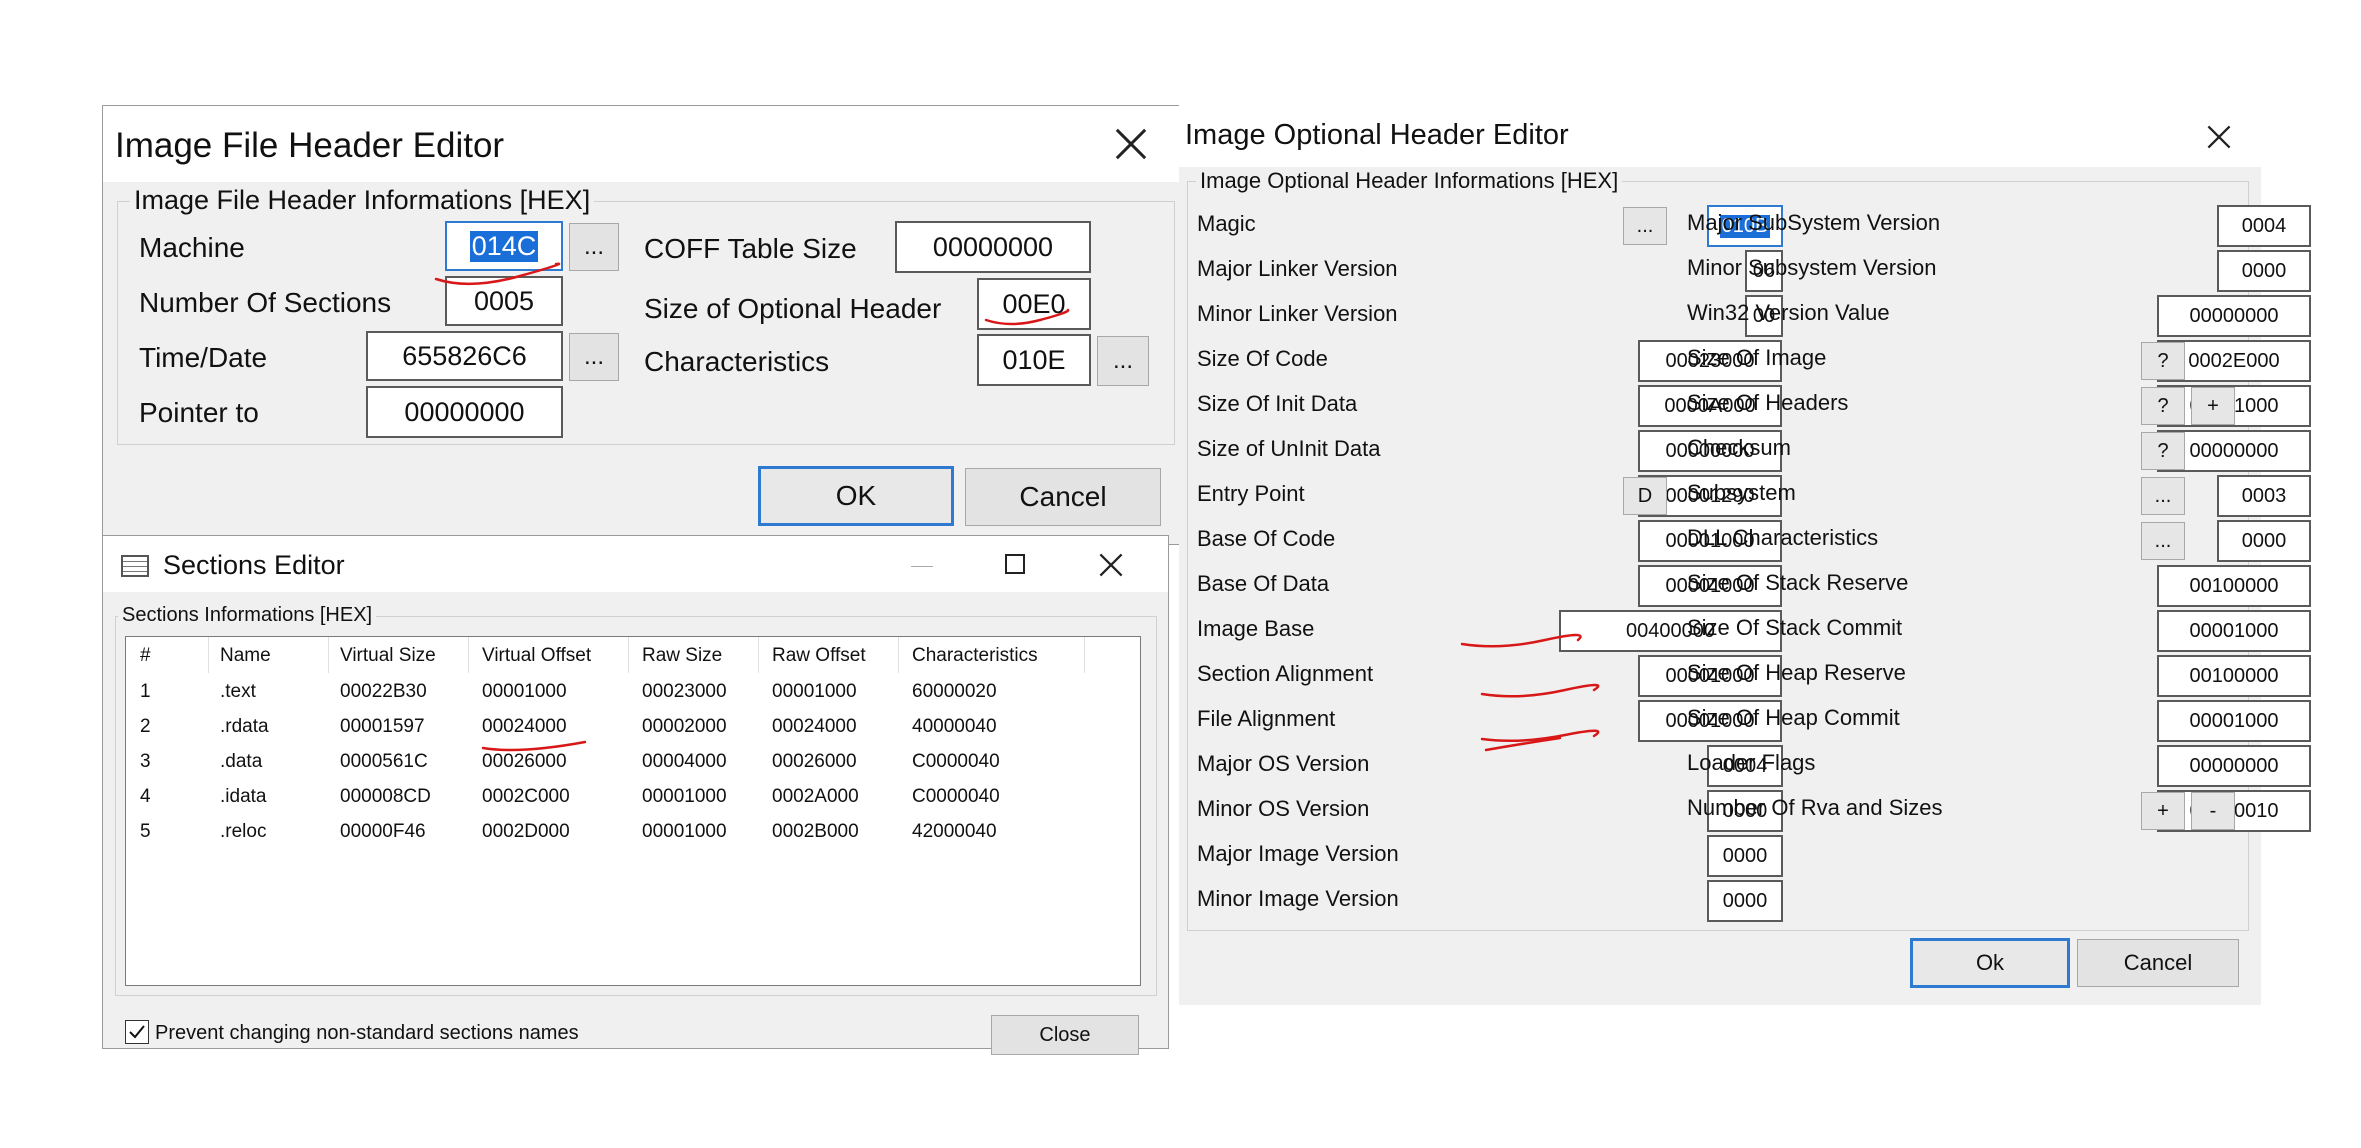 Image resolution: width=2361 pixels, height=1148 pixels. I want to click on pointer-to-field: 00000000, so click(464, 412).